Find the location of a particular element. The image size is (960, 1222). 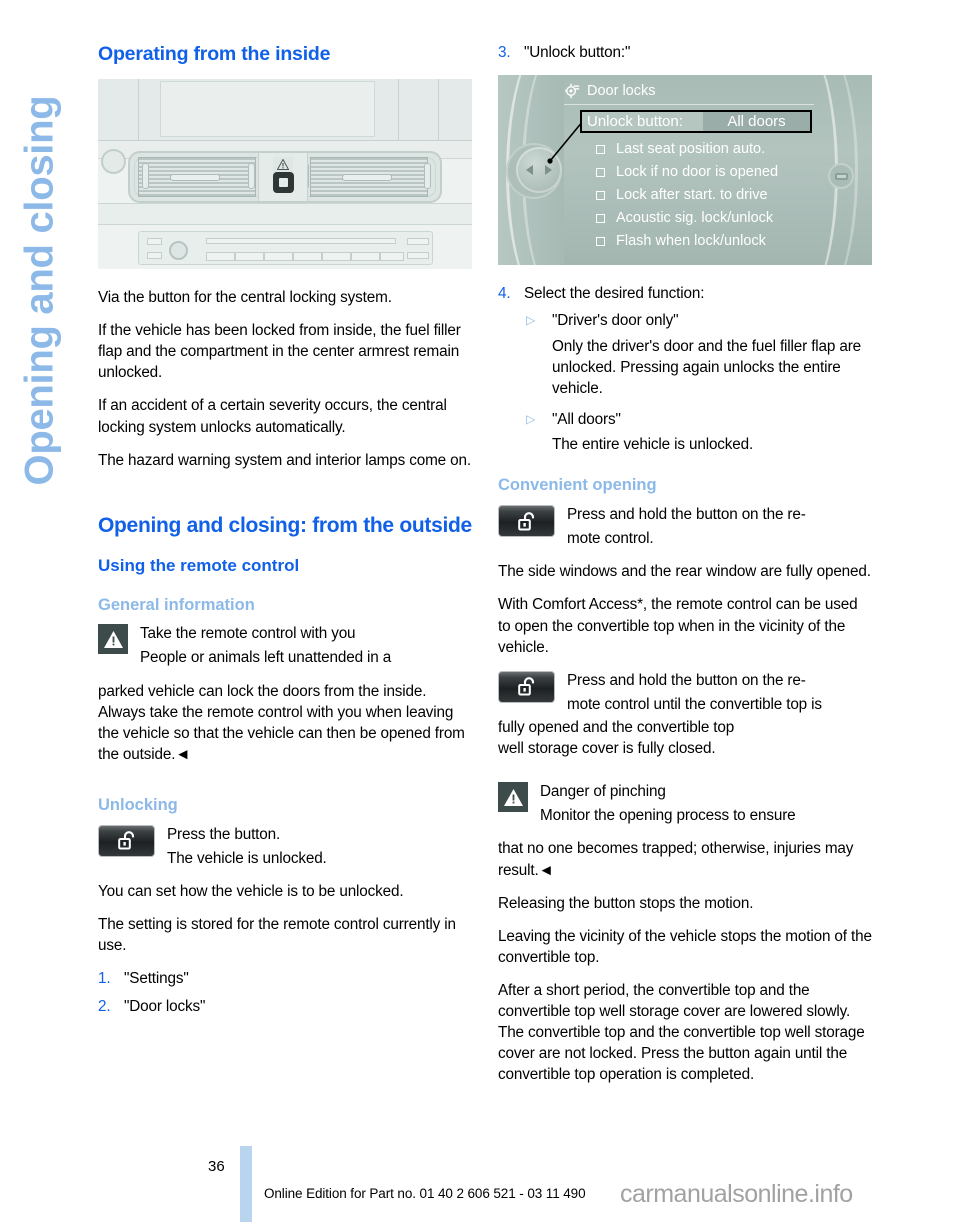

list-item: 4. Select the desired function: is located at coordinates (686, 293).